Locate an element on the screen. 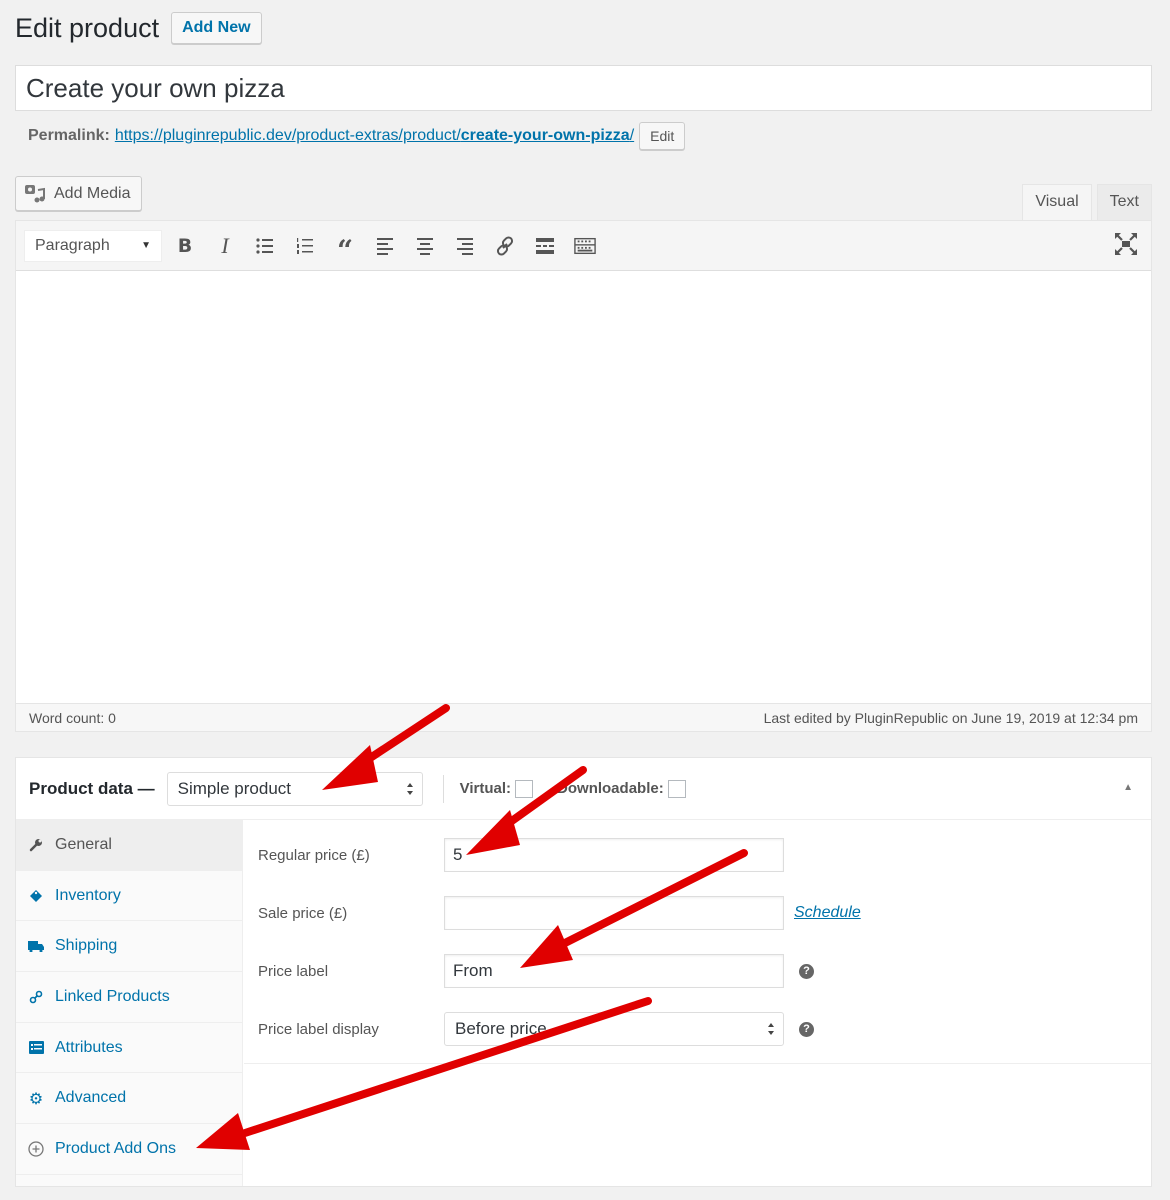  downloadable-checkbox is located at coordinates (676, 788).